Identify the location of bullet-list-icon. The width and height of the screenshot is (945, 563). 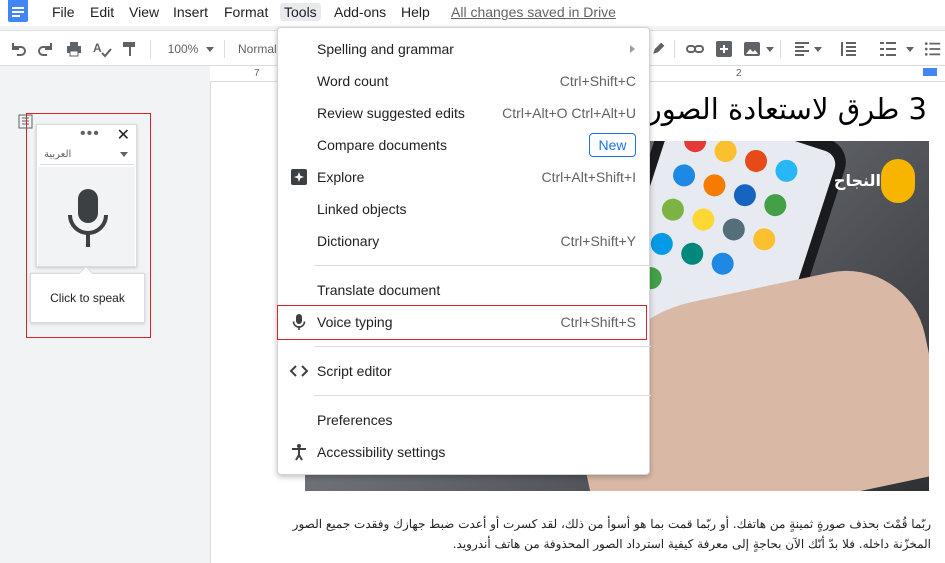
(933, 49).